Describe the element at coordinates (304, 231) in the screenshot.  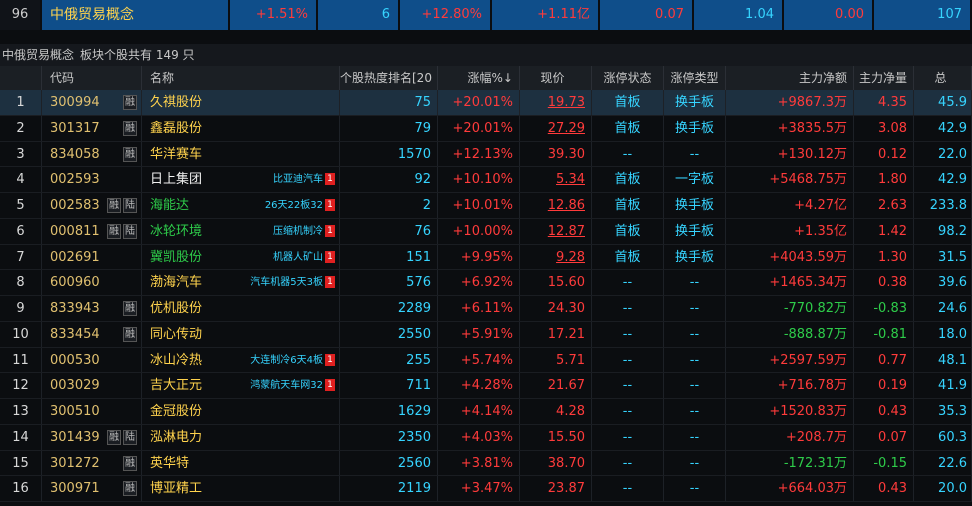
I see `concept-tag: 压缩机制冷 1` at that location.